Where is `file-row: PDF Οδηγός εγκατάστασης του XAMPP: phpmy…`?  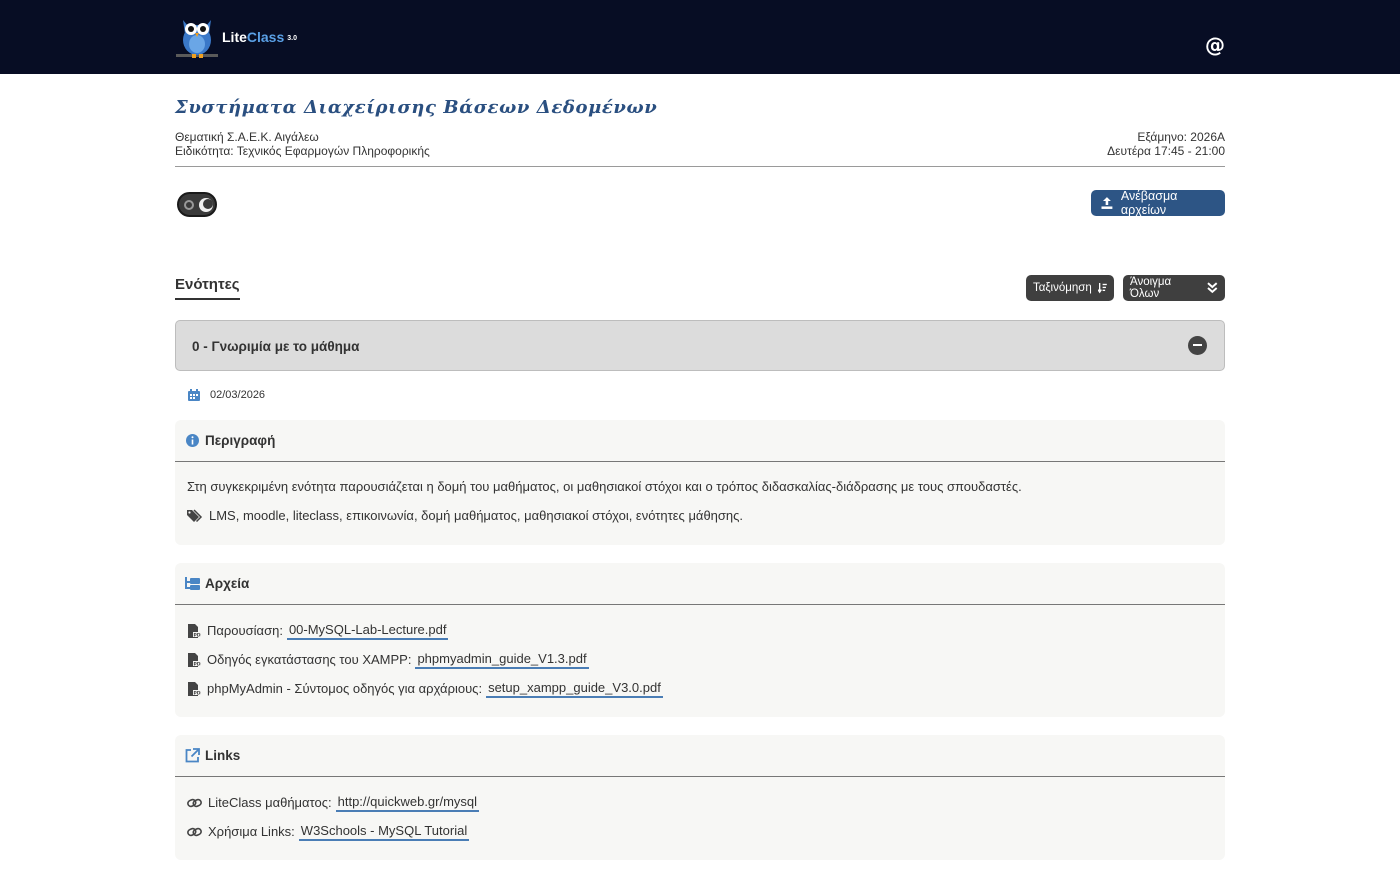 file-row: PDF Οδηγός εγκατάστασης του XAMPP: phpmy… is located at coordinates (700, 659).